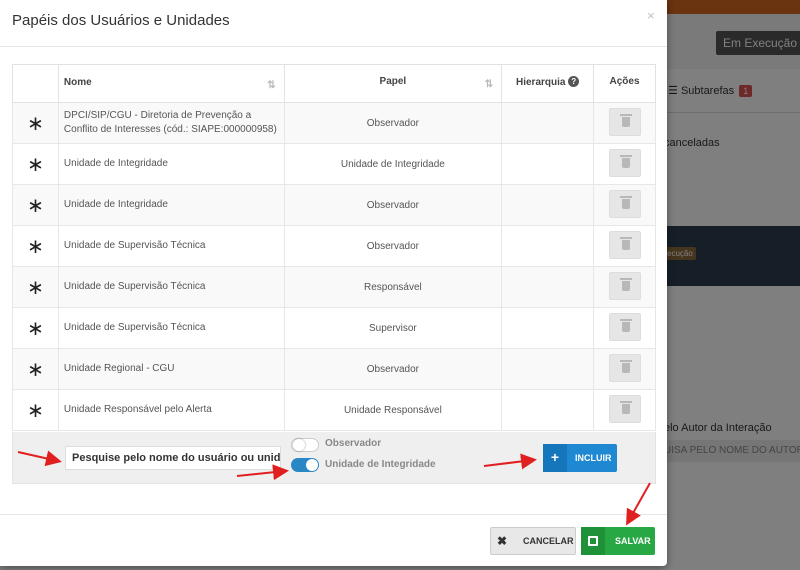 The image size is (800, 570). I want to click on column-papel-label: Papel, so click(393, 81).